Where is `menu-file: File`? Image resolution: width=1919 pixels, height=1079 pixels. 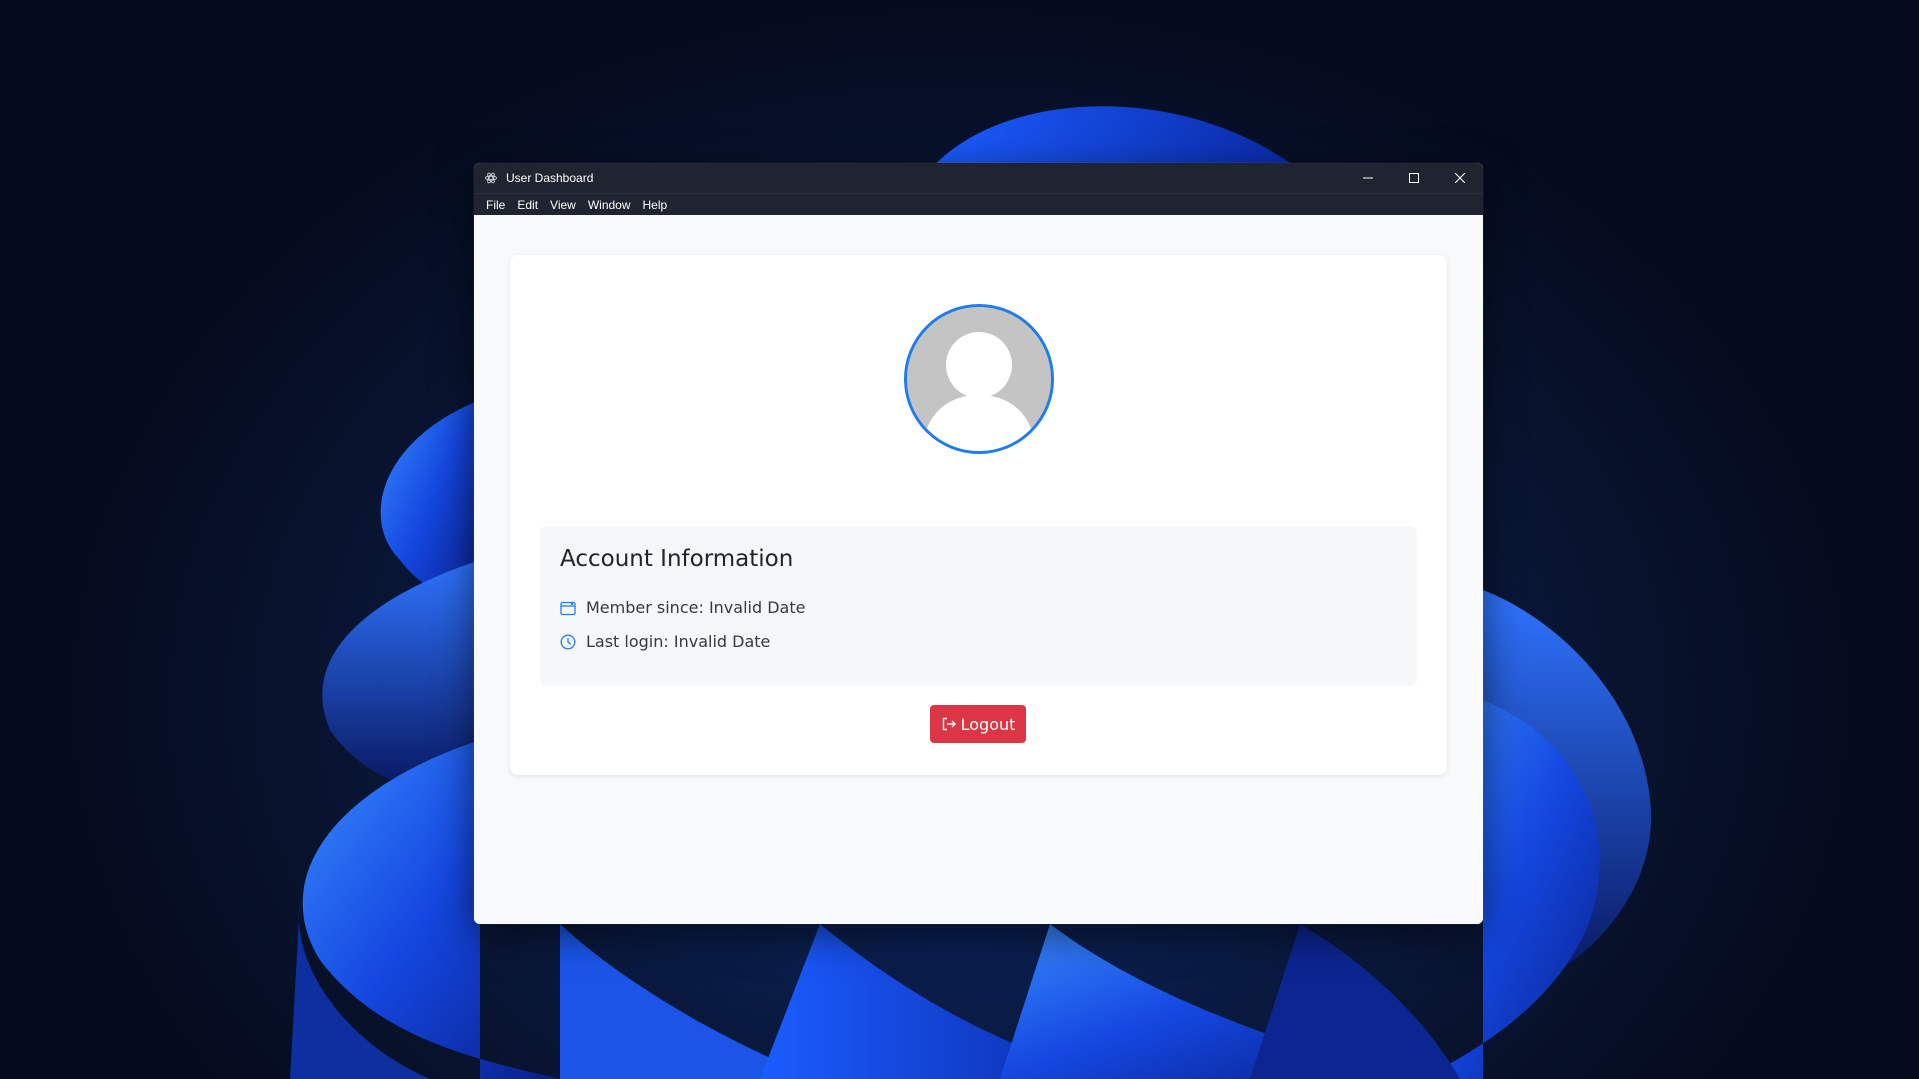
menu-file: File is located at coordinates (495, 205).